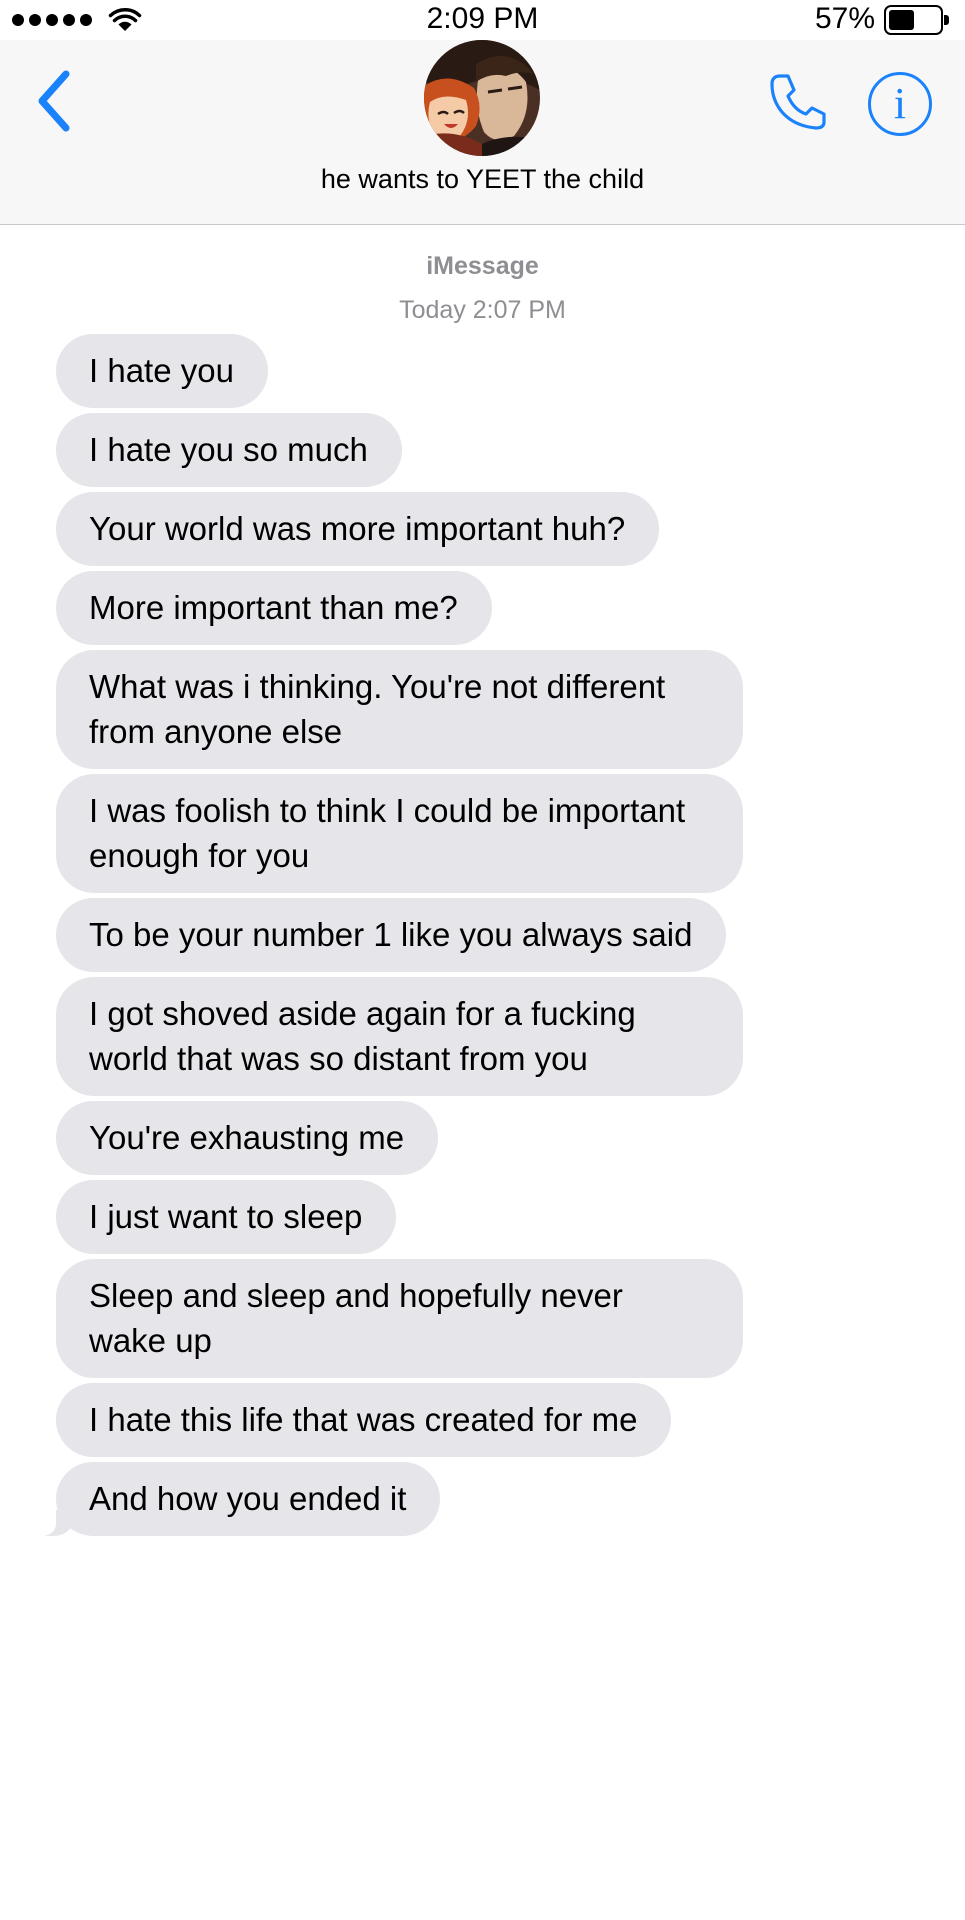 The image size is (965, 1920). I want to click on avatar-image, so click(482, 98).